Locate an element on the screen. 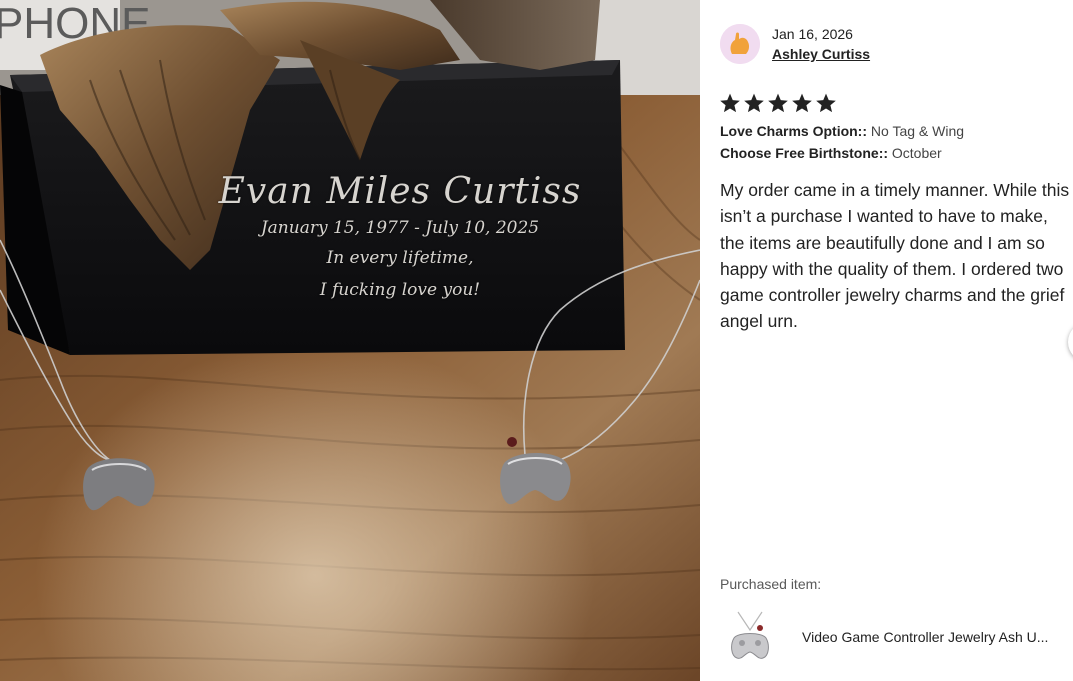 This screenshot has height=681, width=1073. rating-stars is located at coordinates (778, 103).